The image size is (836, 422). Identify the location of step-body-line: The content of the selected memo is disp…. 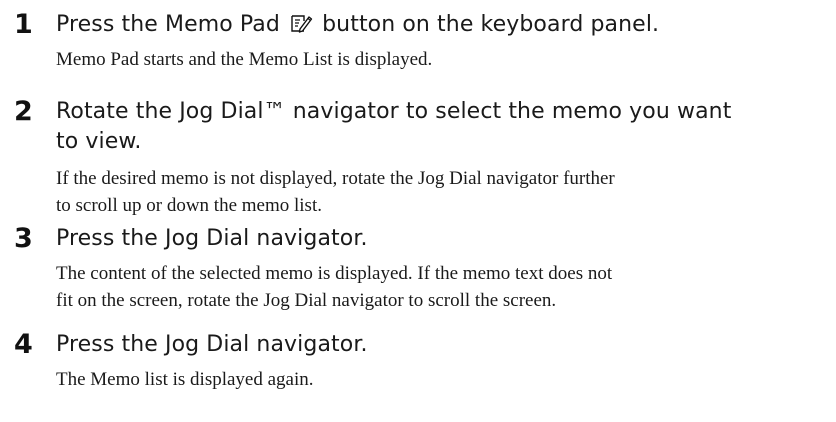
(334, 273).